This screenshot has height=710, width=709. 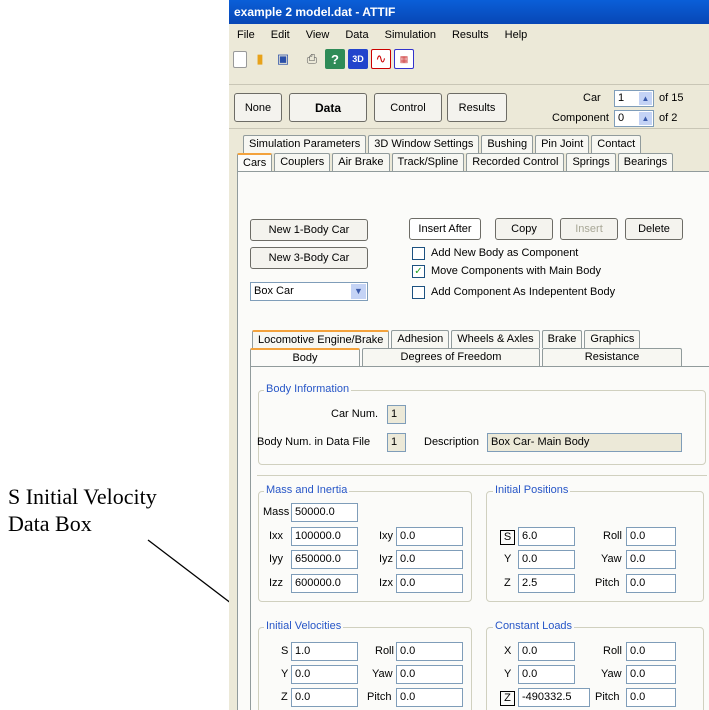 I want to click on tab-locomotive-engine-brake: Locomotive Engine/Brake, so click(x=321, y=339).